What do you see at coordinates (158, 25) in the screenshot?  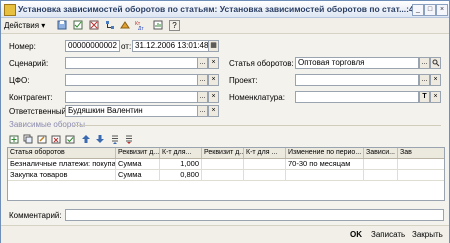 I see `report-icon` at bounding box center [158, 25].